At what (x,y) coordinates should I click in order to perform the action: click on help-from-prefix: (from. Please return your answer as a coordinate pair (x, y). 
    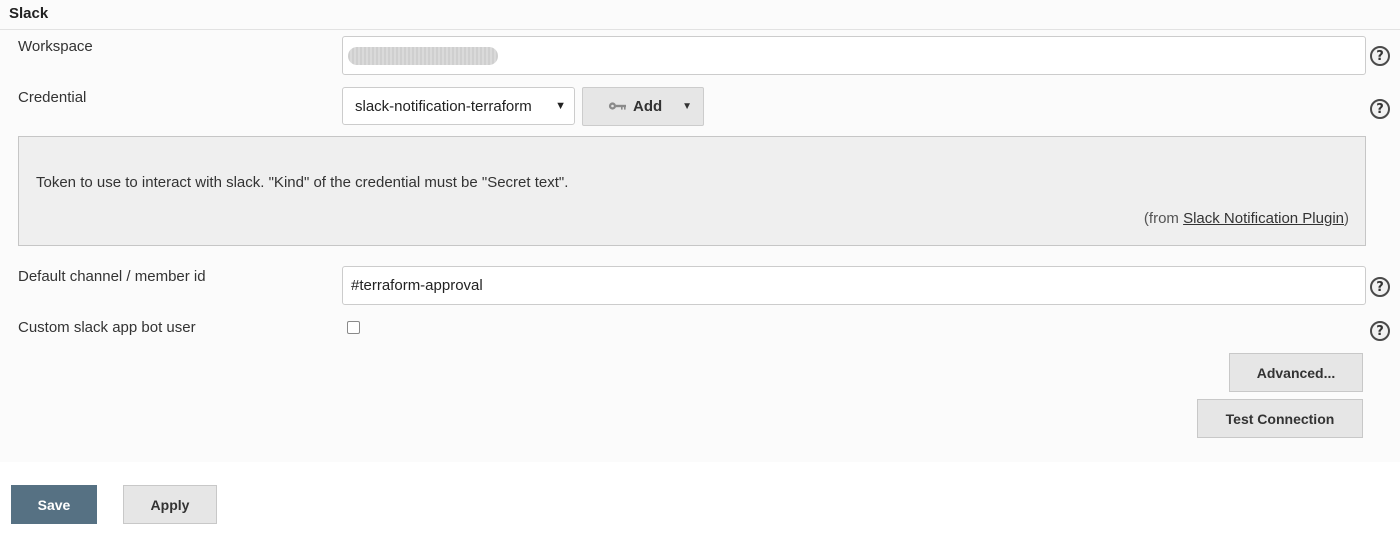
    Looking at the image, I should click on (1163, 218).